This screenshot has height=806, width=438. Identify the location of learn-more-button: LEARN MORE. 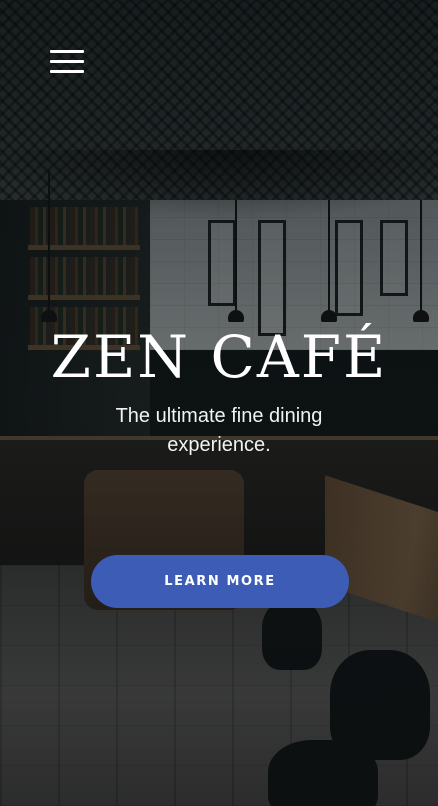
(220, 581).